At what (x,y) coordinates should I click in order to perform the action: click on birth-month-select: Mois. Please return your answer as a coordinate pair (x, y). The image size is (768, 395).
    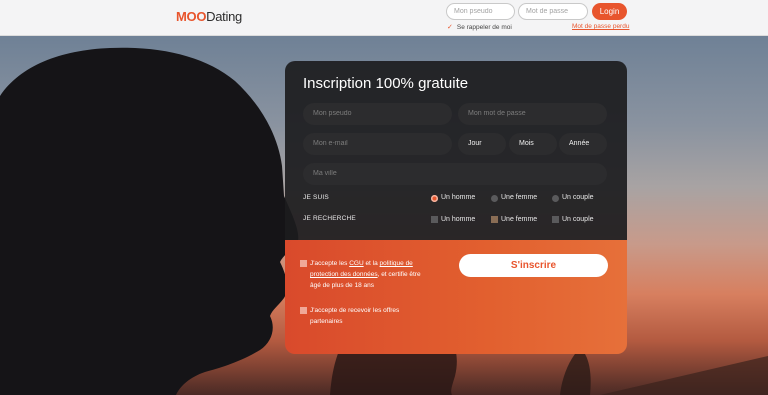
    Looking at the image, I should click on (533, 144).